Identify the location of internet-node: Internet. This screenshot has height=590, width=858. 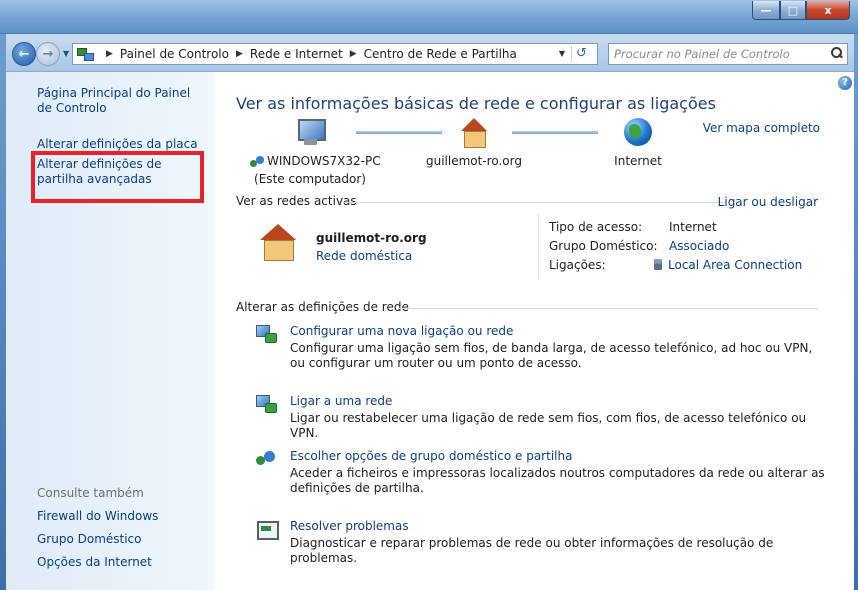
(638, 143).